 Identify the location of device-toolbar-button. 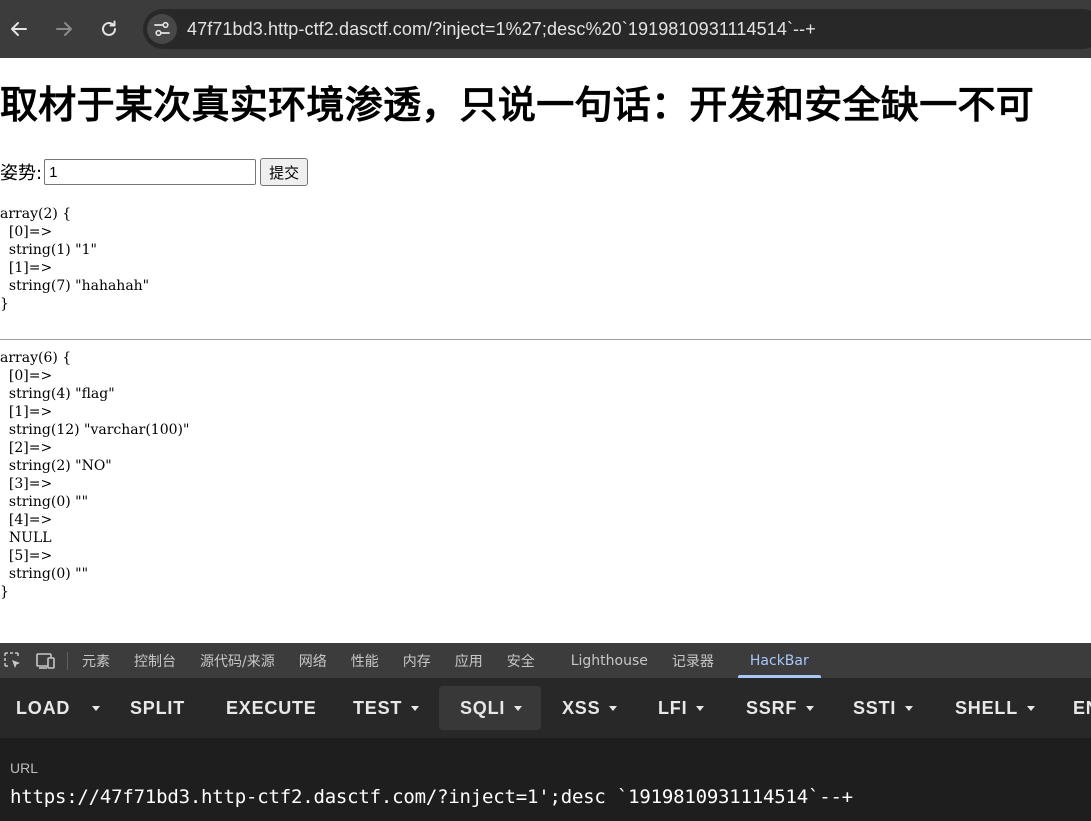
(46, 661).